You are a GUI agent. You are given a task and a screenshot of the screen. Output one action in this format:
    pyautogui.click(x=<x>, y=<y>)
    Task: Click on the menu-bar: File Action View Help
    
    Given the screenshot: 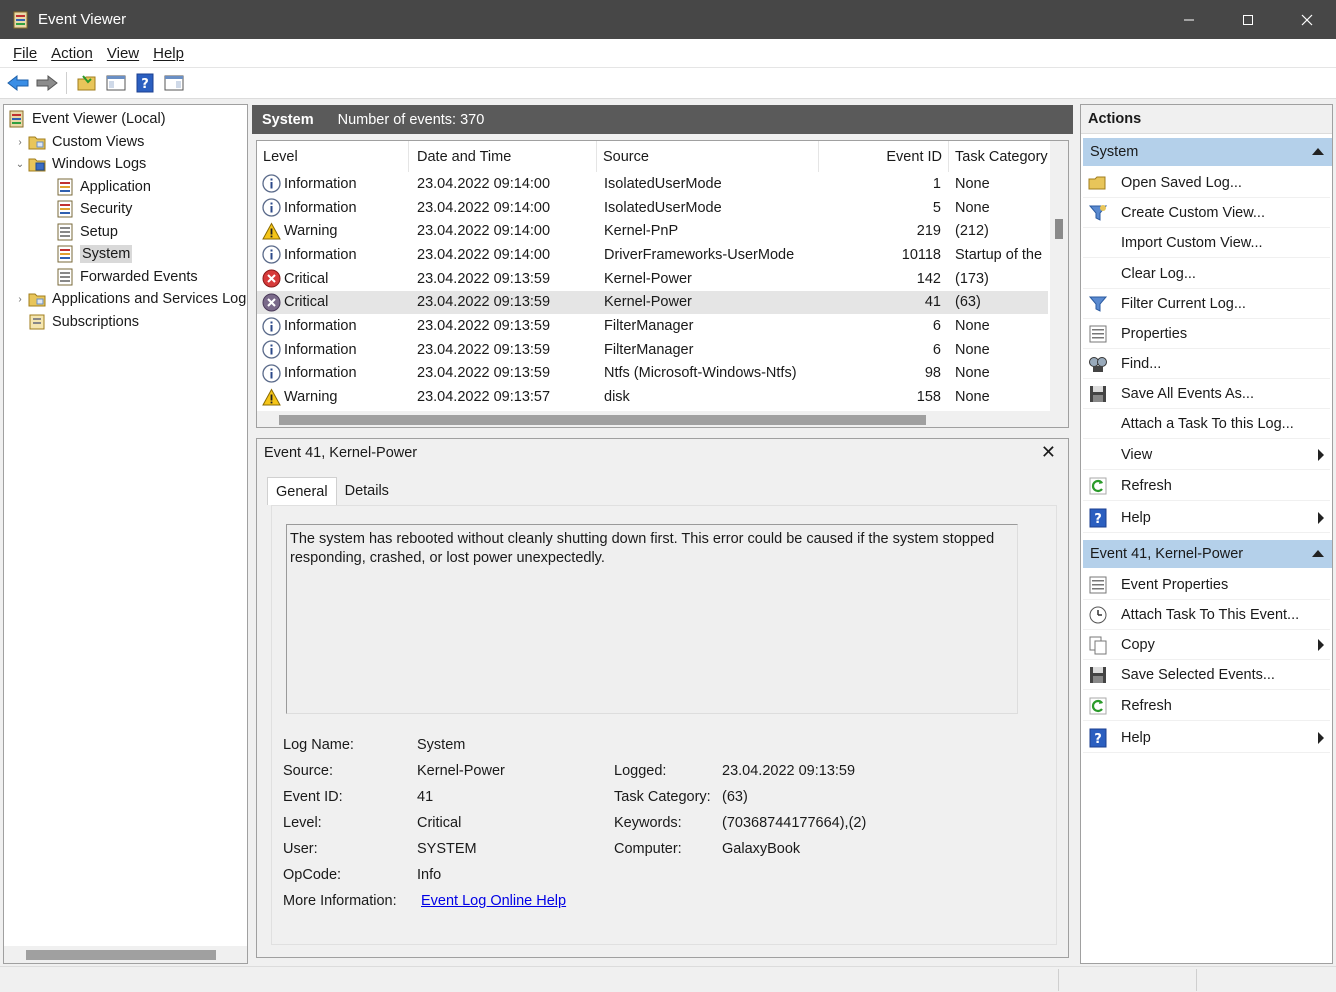 What is the action you would take?
    pyautogui.click(x=668, y=53)
    